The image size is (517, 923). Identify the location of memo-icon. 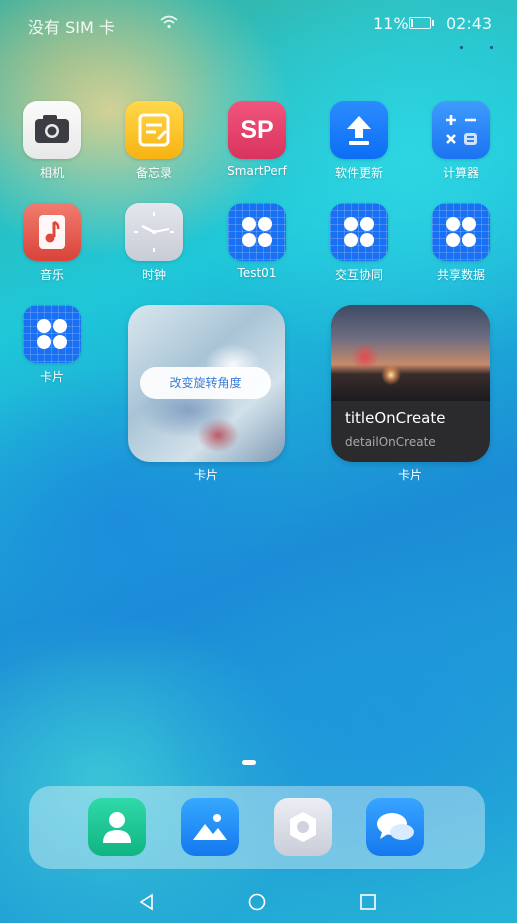
(154, 130).